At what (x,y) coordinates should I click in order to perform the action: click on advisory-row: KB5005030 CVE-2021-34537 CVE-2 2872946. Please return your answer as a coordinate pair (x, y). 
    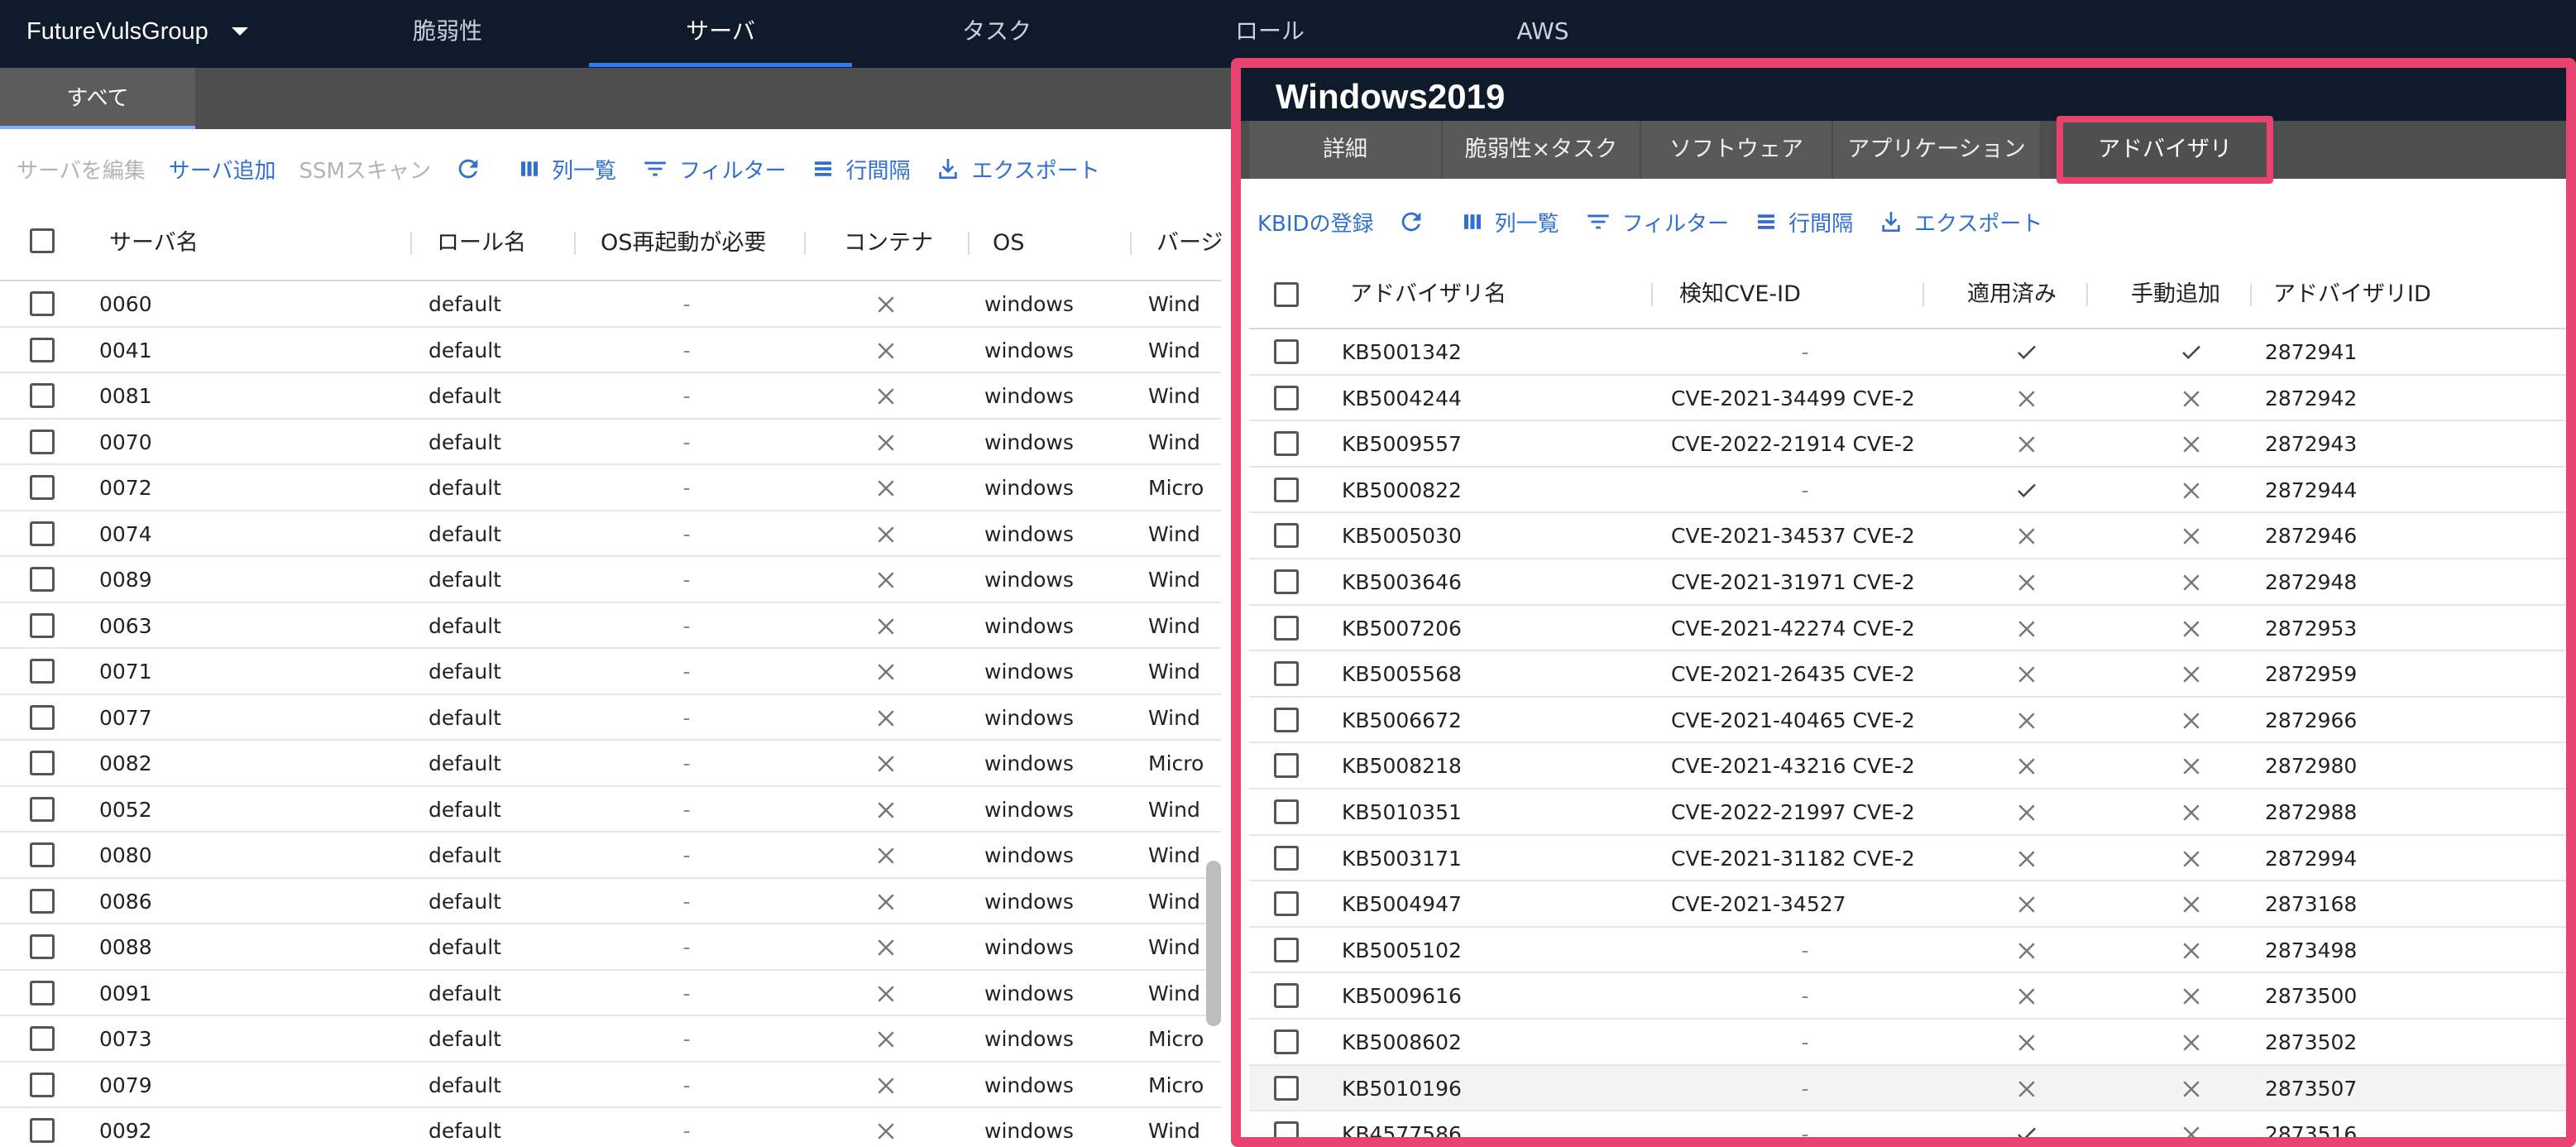
    Looking at the image, I should click on (1907, 536).